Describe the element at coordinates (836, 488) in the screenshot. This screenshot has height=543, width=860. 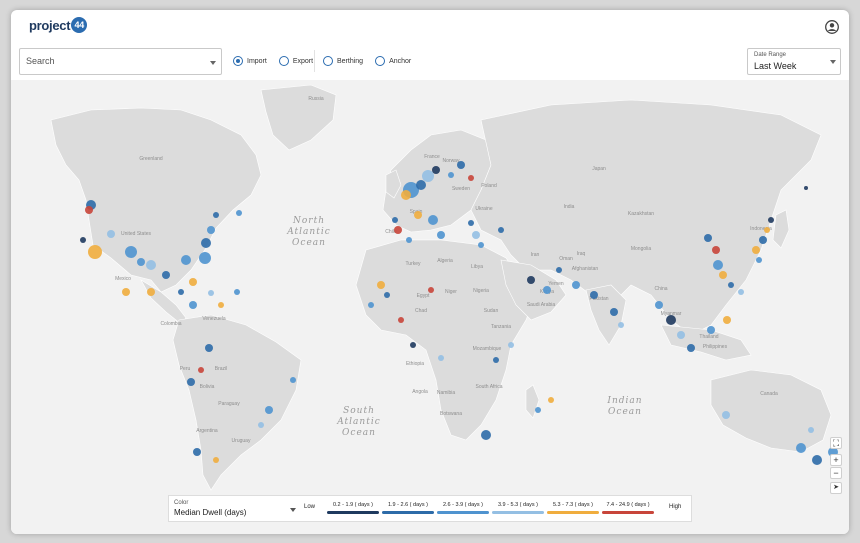
I see `reset-north-button: ➤` at that location.